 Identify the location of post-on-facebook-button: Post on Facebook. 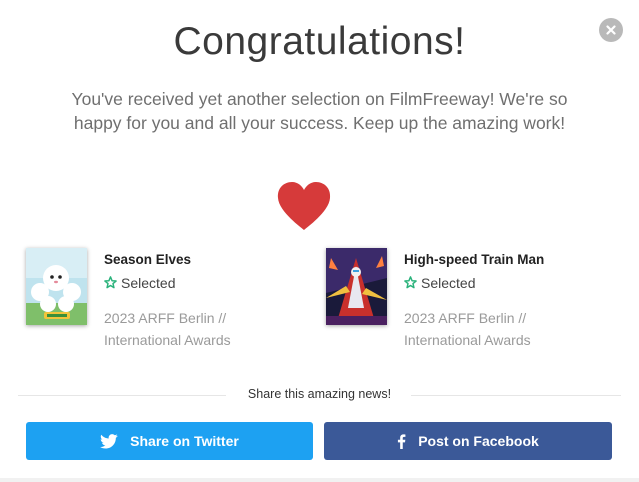
(468, 441).